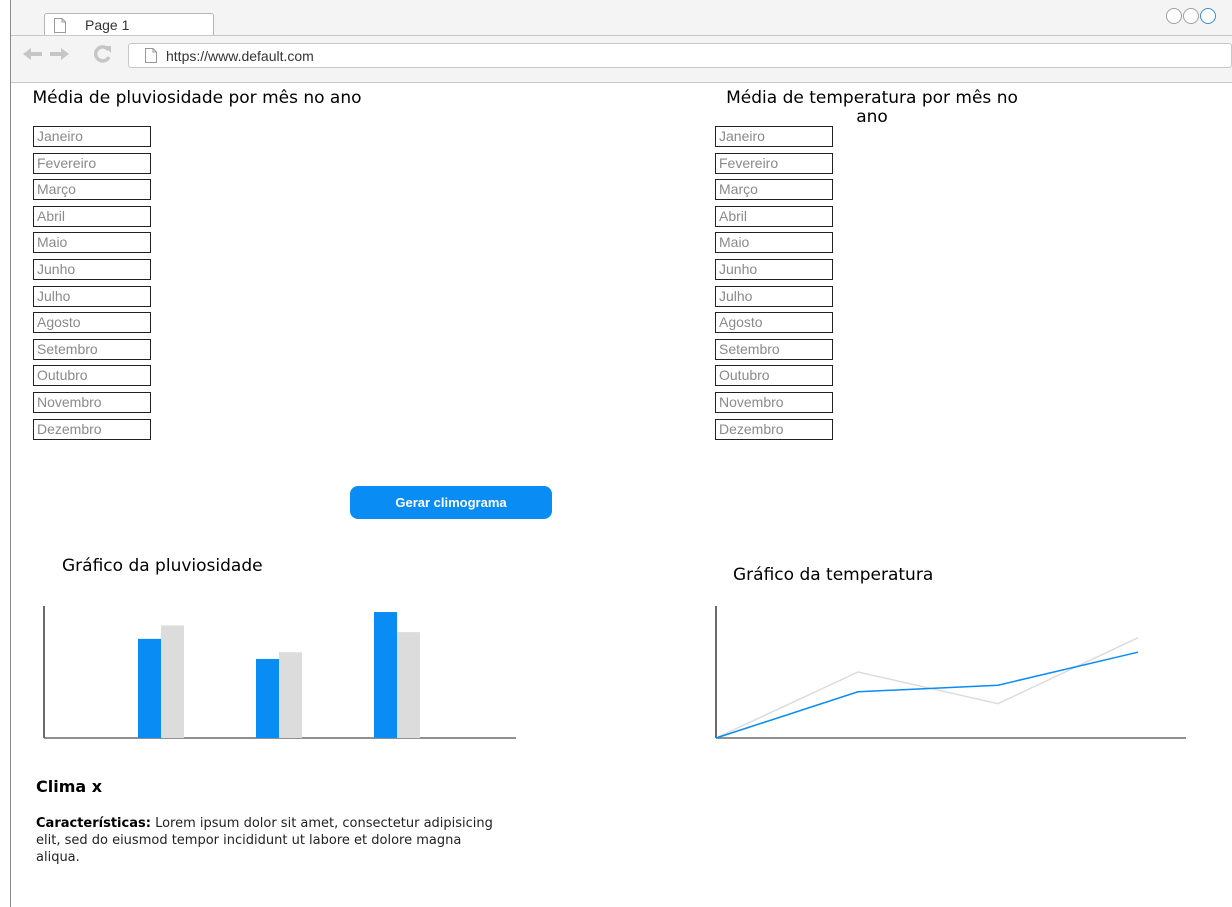  I want to click on temperature-month-input: Outubro, so click(774, 376).